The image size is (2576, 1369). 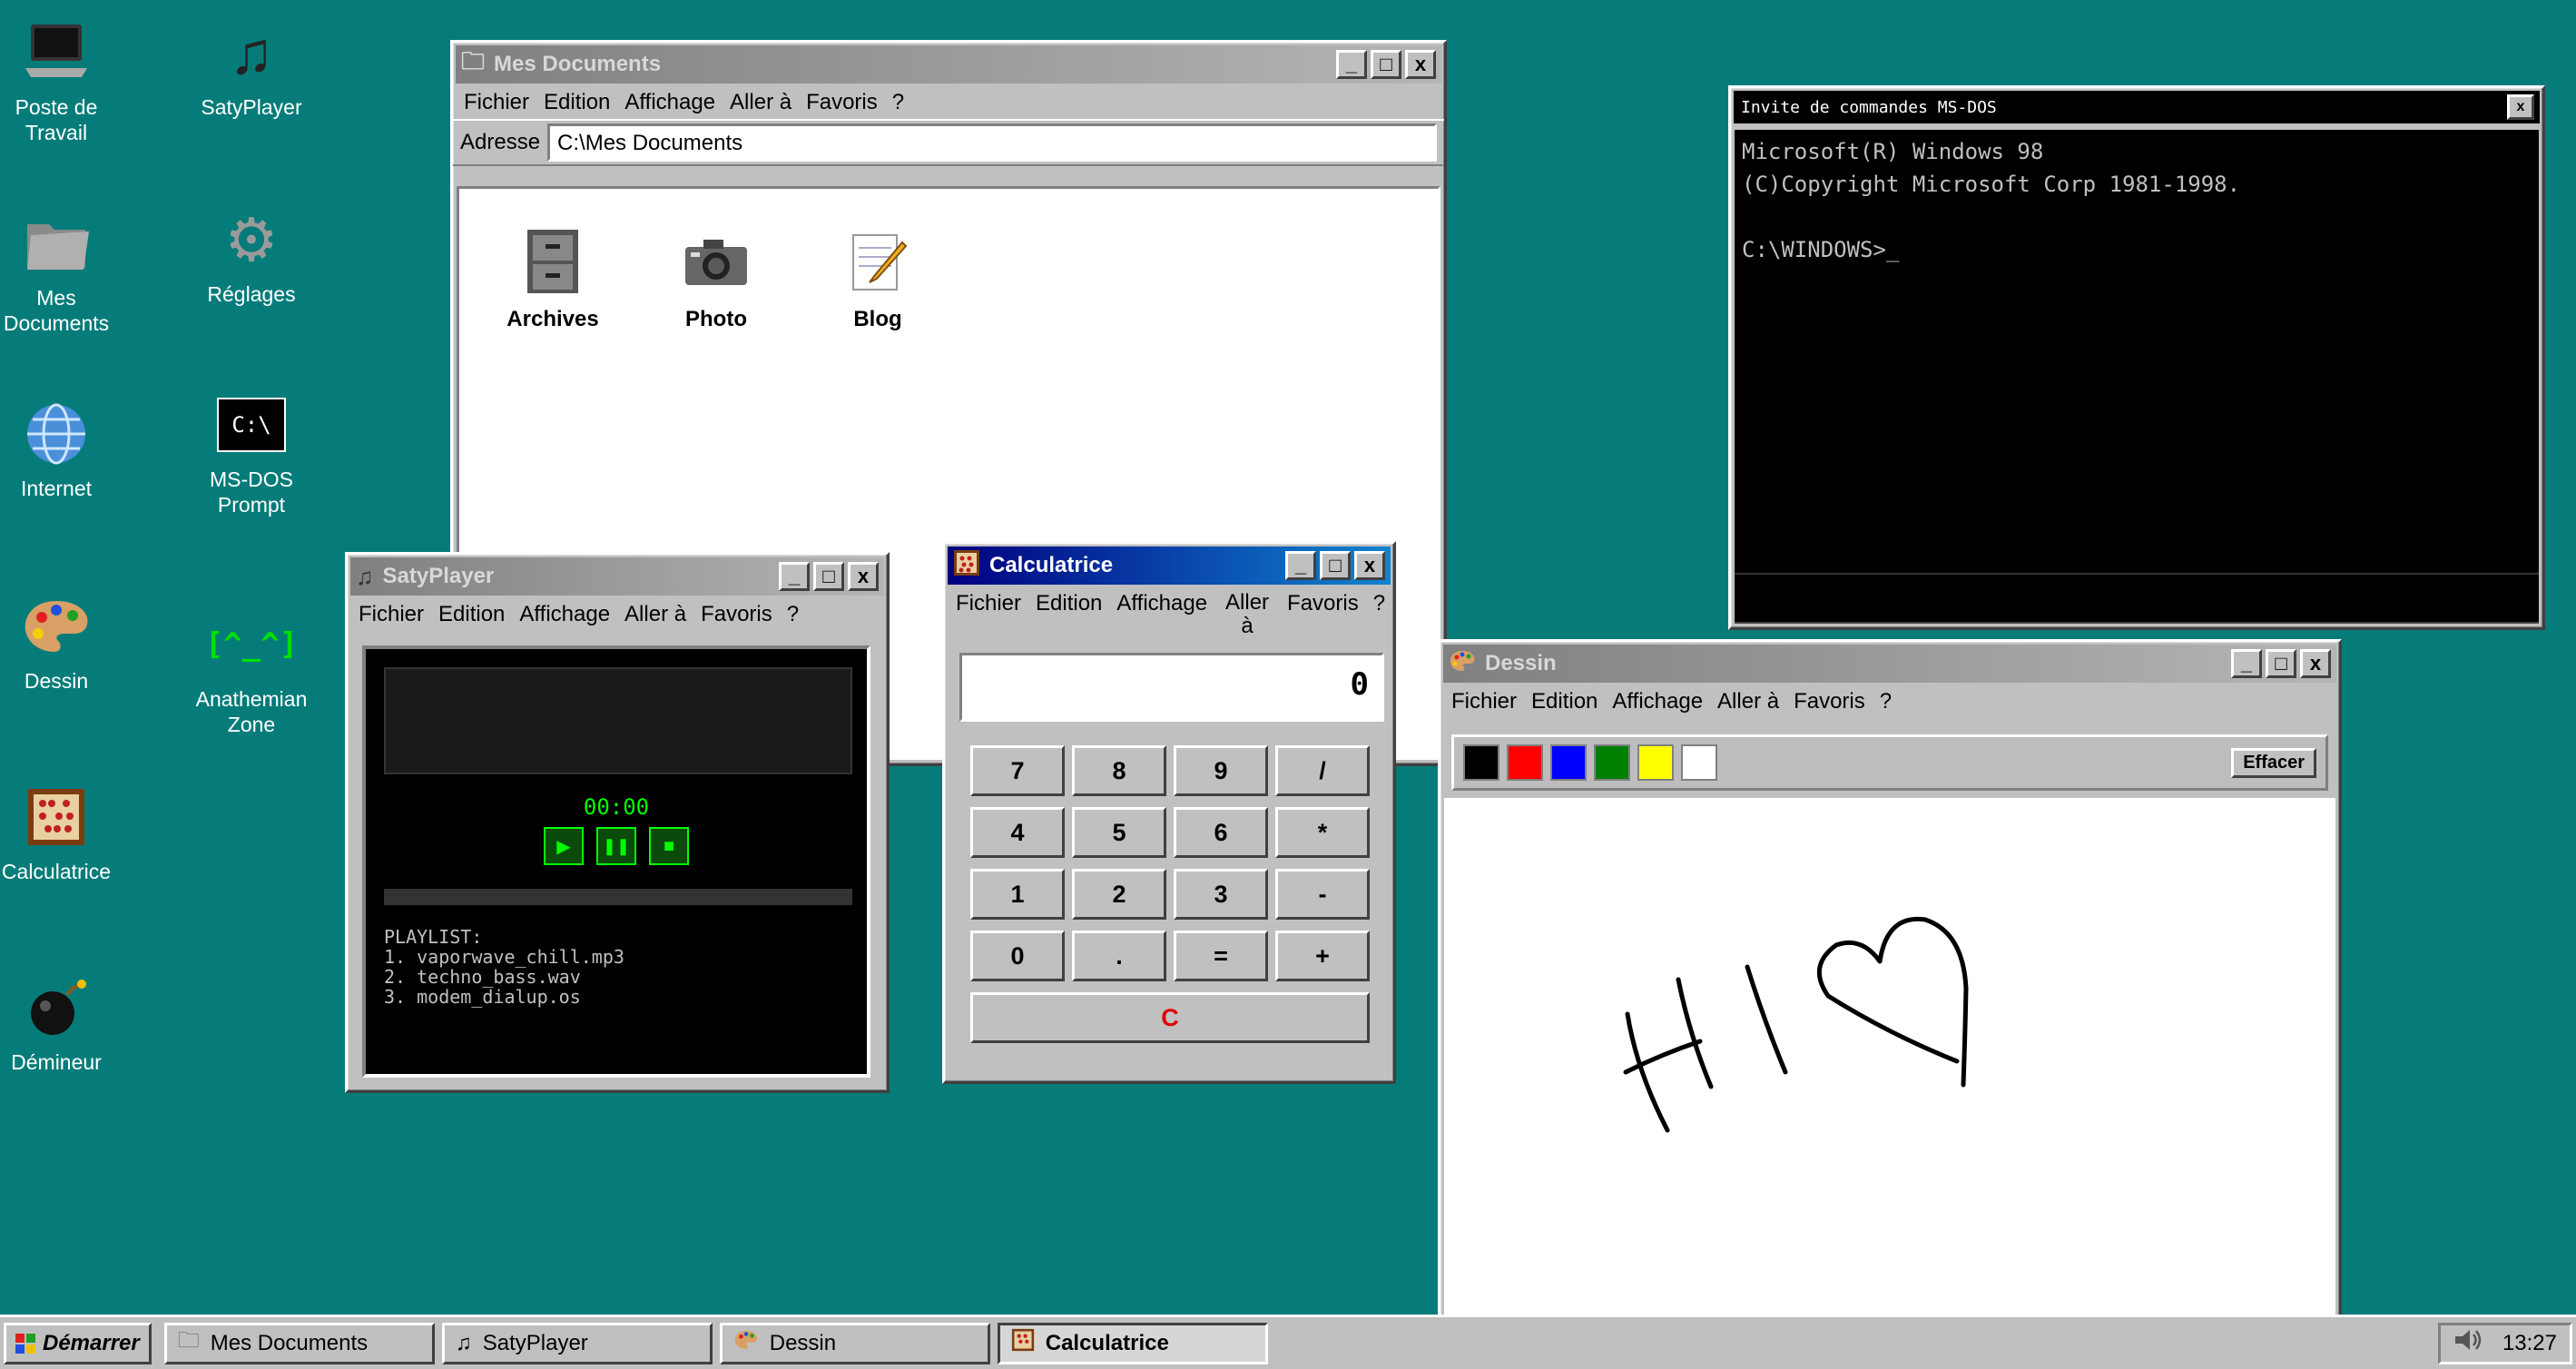 What do you see at coordinates (1322, 833) in the screenshot?
I see `calc-key-multiply: *` at bounding box center [1322, 833].